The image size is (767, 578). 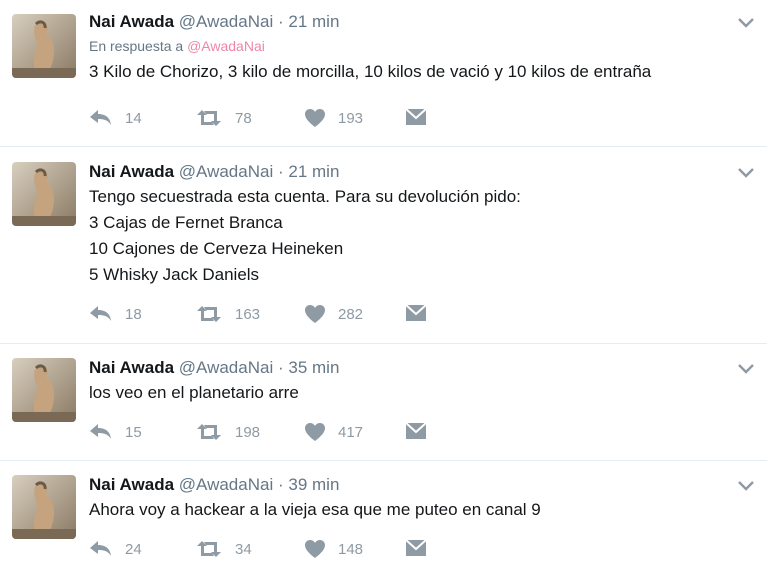 What do you see at coordinates (115, 314) in the screenshot?
I see `reply-button: 18` at bounding box center [115, 314].